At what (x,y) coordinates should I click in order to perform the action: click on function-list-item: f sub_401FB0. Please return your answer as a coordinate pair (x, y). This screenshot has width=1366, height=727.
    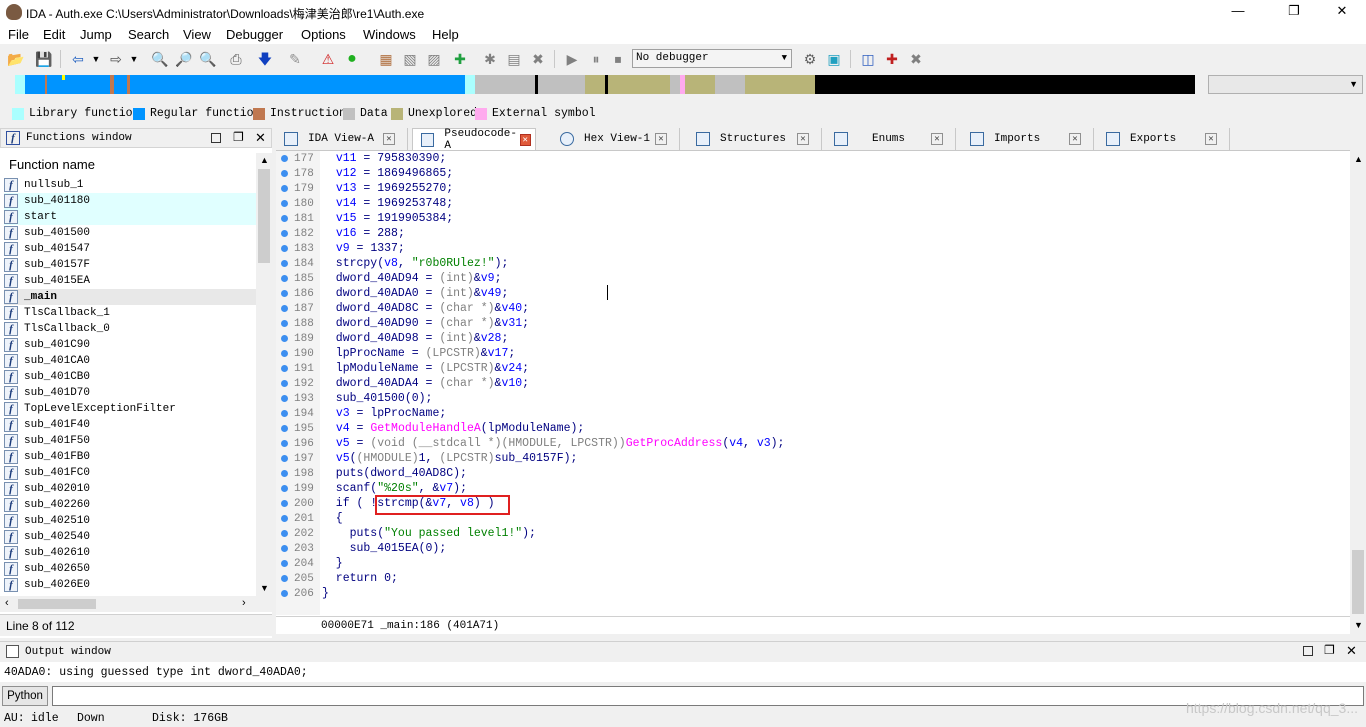
    Looking at the image, I should click on (130, 457).